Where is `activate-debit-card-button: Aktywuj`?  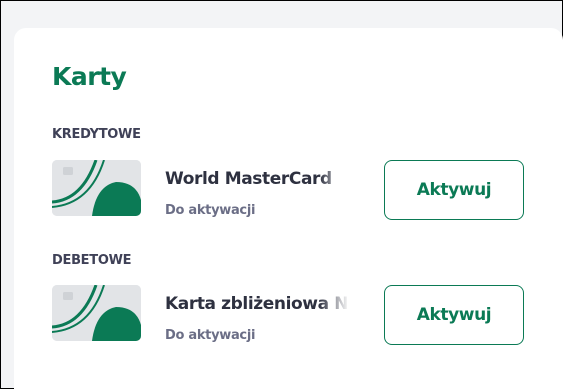 activate-debit-card-button: Aktywuj is located at coordinates (454, 315).